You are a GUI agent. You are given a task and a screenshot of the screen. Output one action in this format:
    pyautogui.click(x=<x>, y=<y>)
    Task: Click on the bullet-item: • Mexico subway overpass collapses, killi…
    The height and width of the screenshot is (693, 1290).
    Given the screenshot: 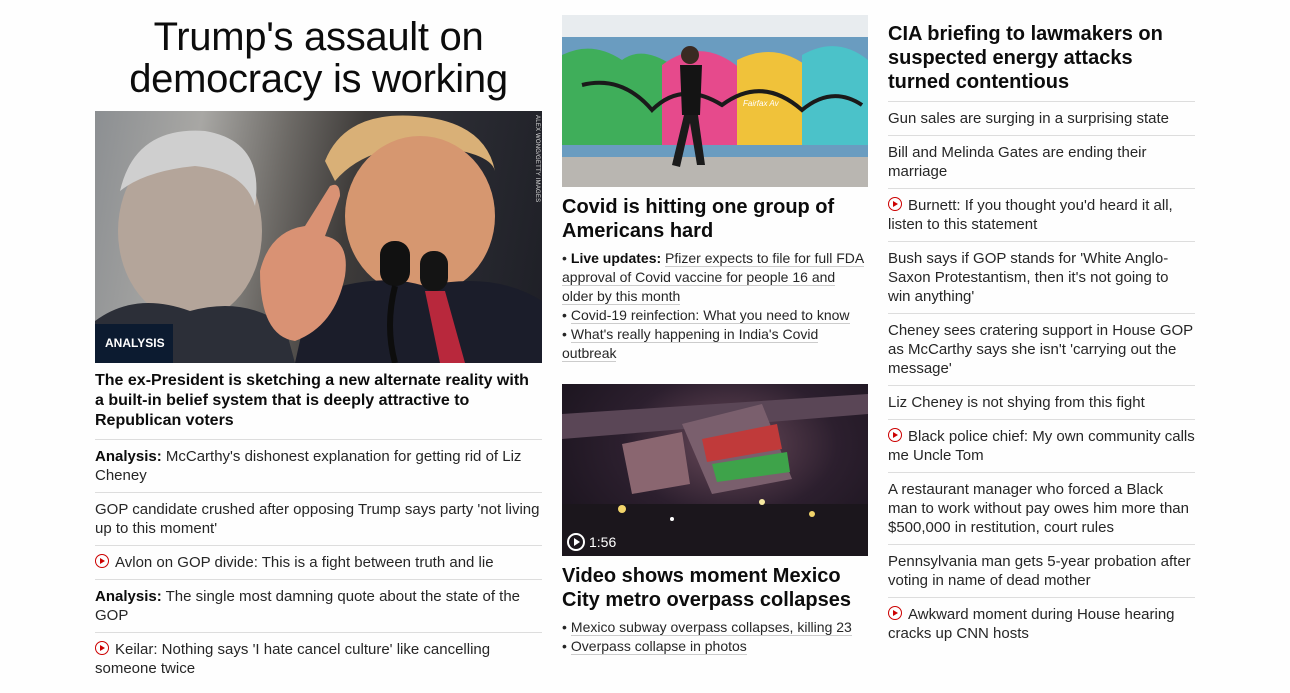 What is the action you would take?
    pyautogui.click(x=715, y=627)
    